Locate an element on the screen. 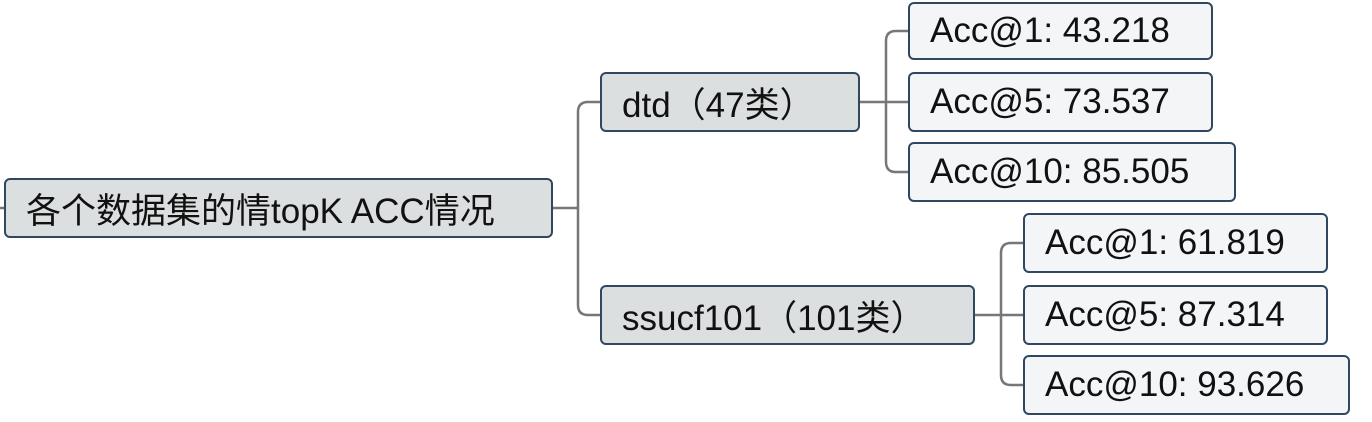 The height and width of the screenshot is (422, 1372). connector-ssucf-acc1 is located at coordinates (1011, 278).